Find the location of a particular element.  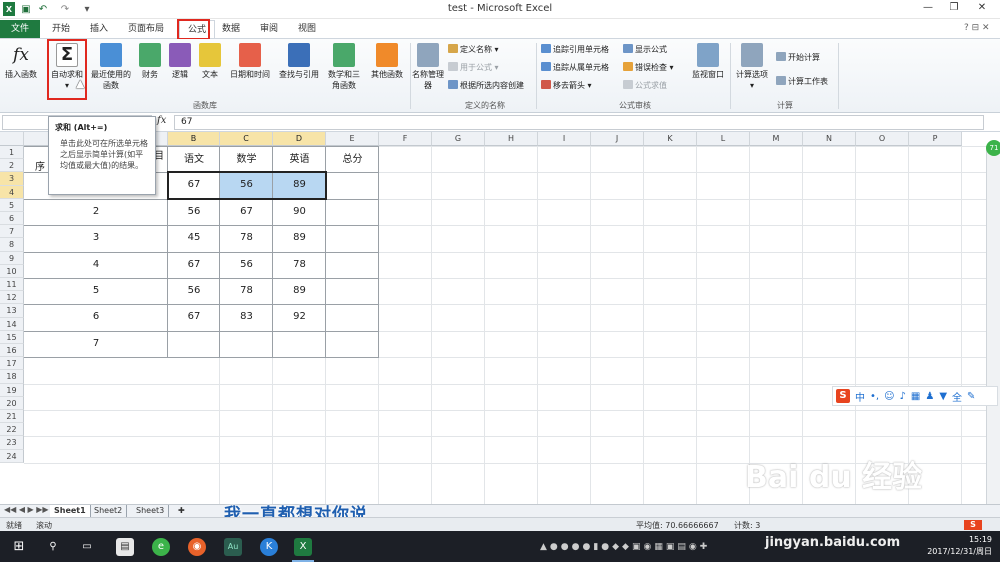

help-icon: ? ⊟ ✕ is located at coordinates (977, 28).